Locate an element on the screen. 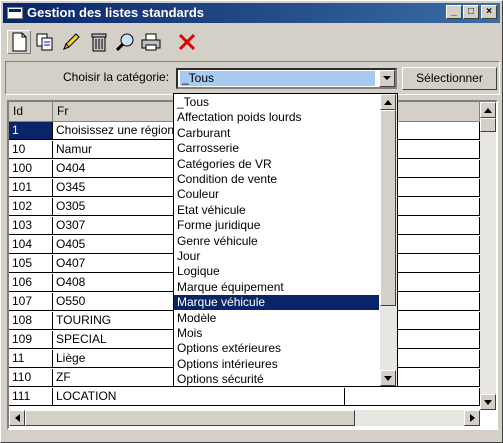 This screenshot has width=503, height=443. copy-button is located at coordinates (45, 42).